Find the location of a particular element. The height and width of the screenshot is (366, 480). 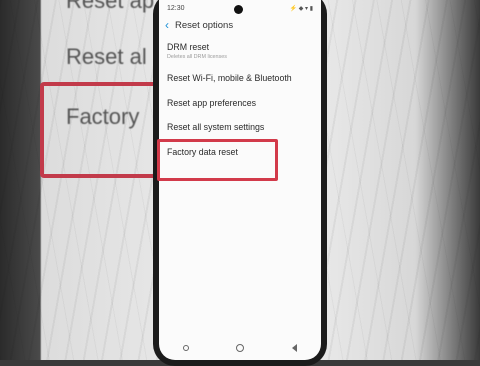

page-title: Reset options is located at coordinates (204, 25).